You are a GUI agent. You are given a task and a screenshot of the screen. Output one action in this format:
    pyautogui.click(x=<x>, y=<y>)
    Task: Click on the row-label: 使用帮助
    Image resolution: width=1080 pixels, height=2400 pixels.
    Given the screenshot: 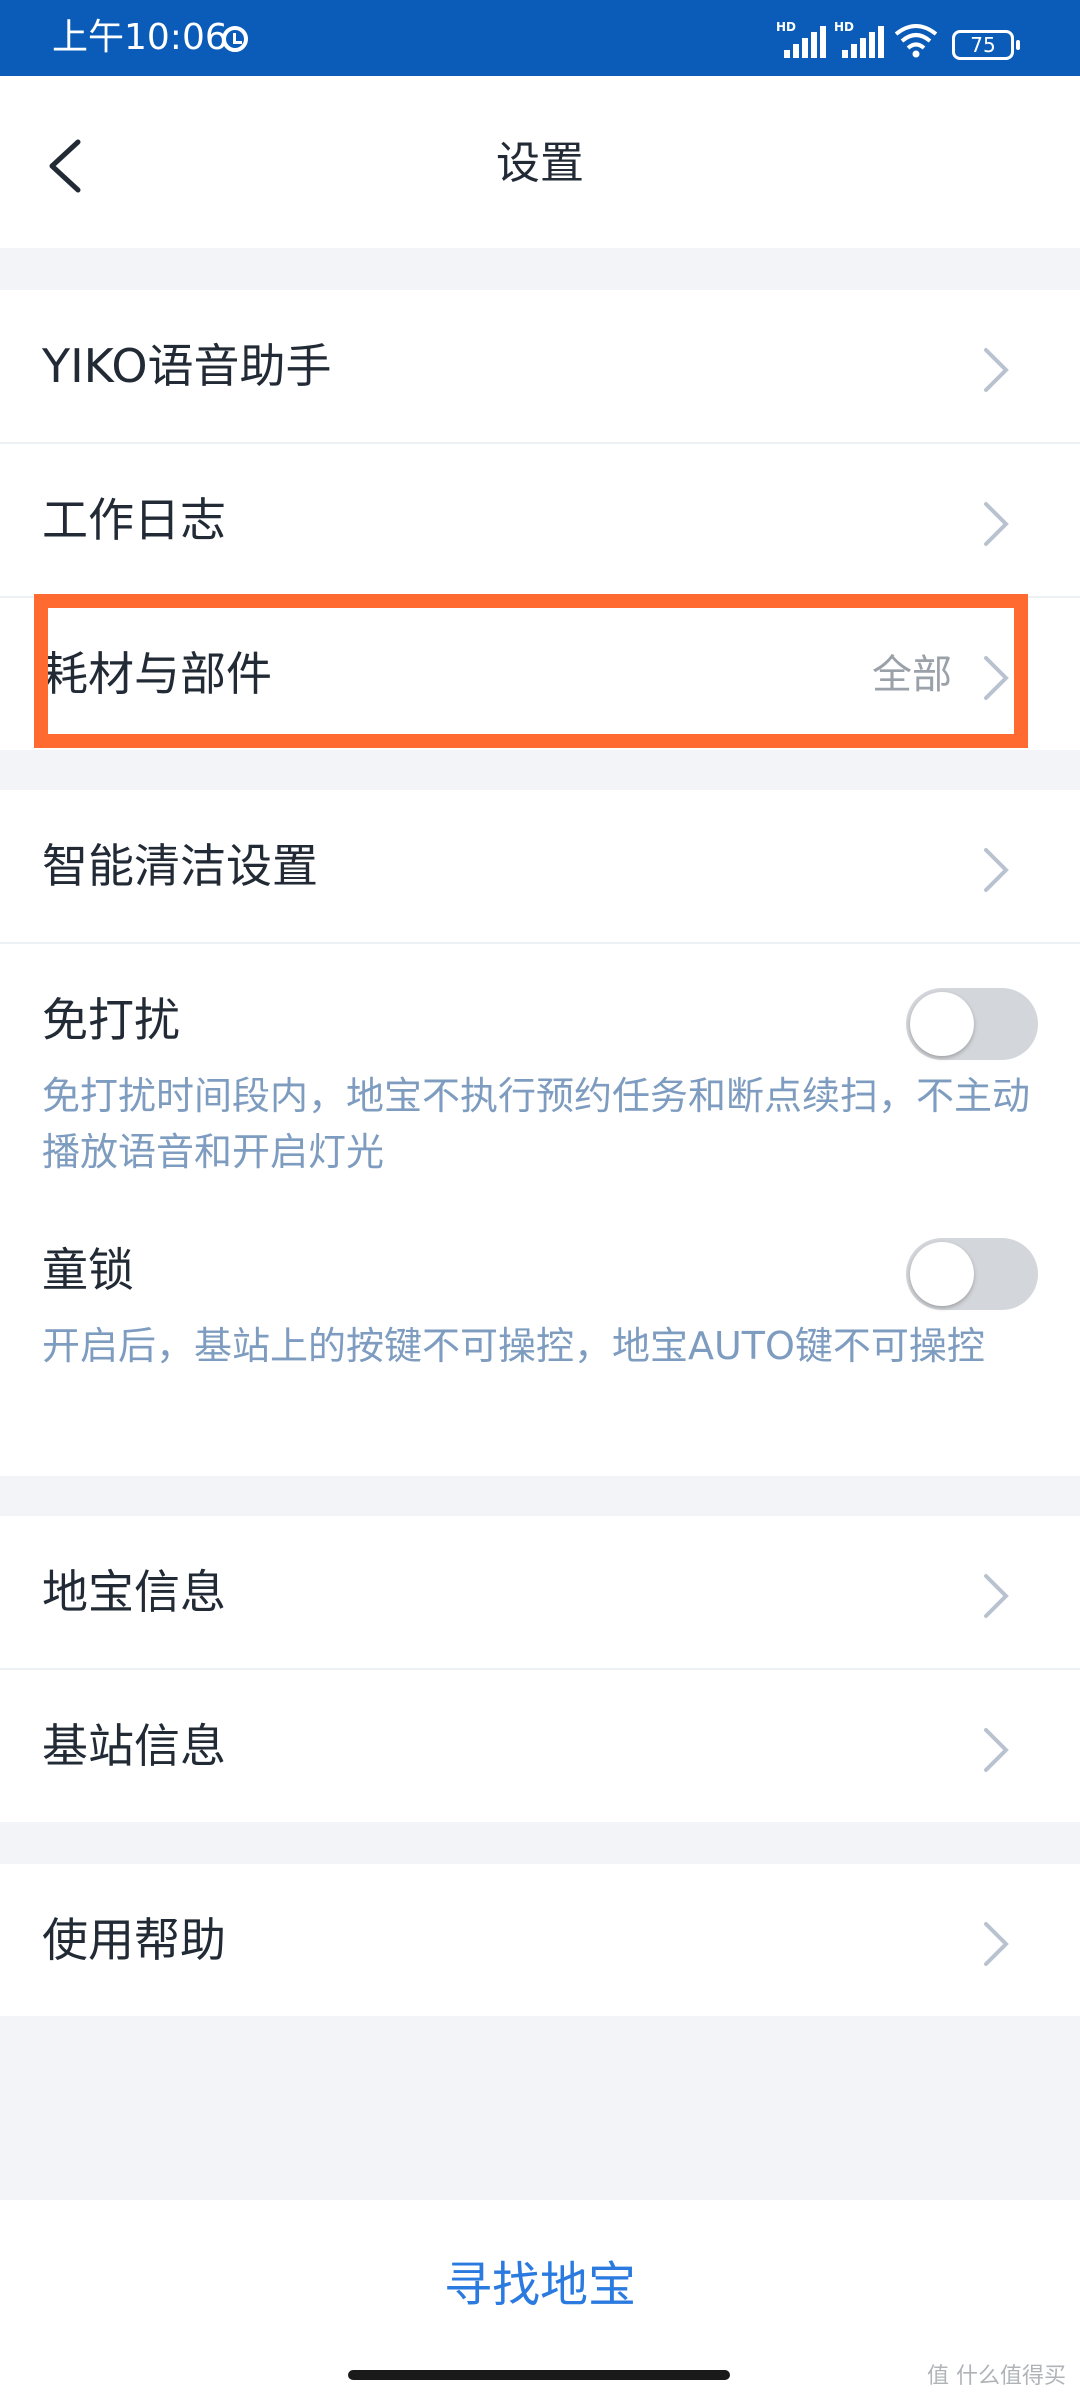 What is the action you would take?
    pyautogui.click(x=134, y=1940)
    